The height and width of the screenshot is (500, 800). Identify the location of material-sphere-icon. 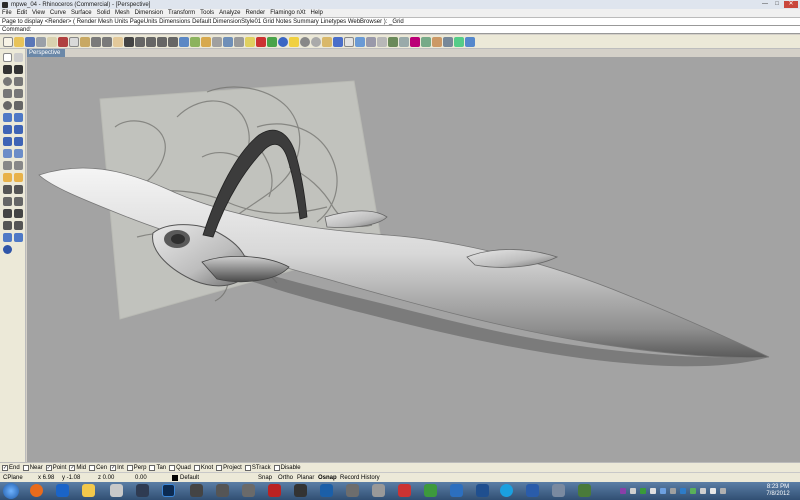
(283, 41).